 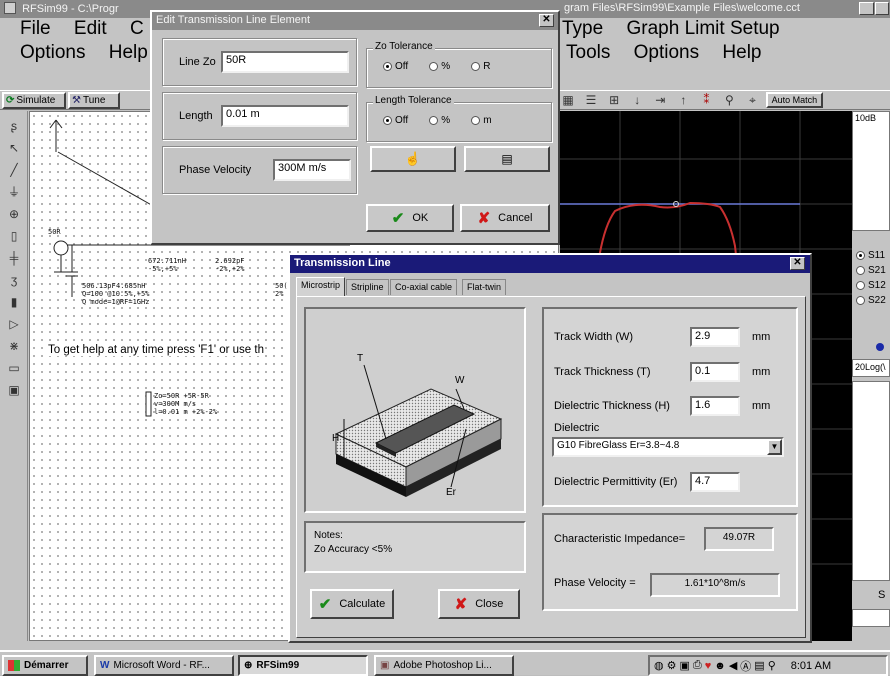 I want to click on arrows-in-icon: ⇥, so click(x=660, y=100).